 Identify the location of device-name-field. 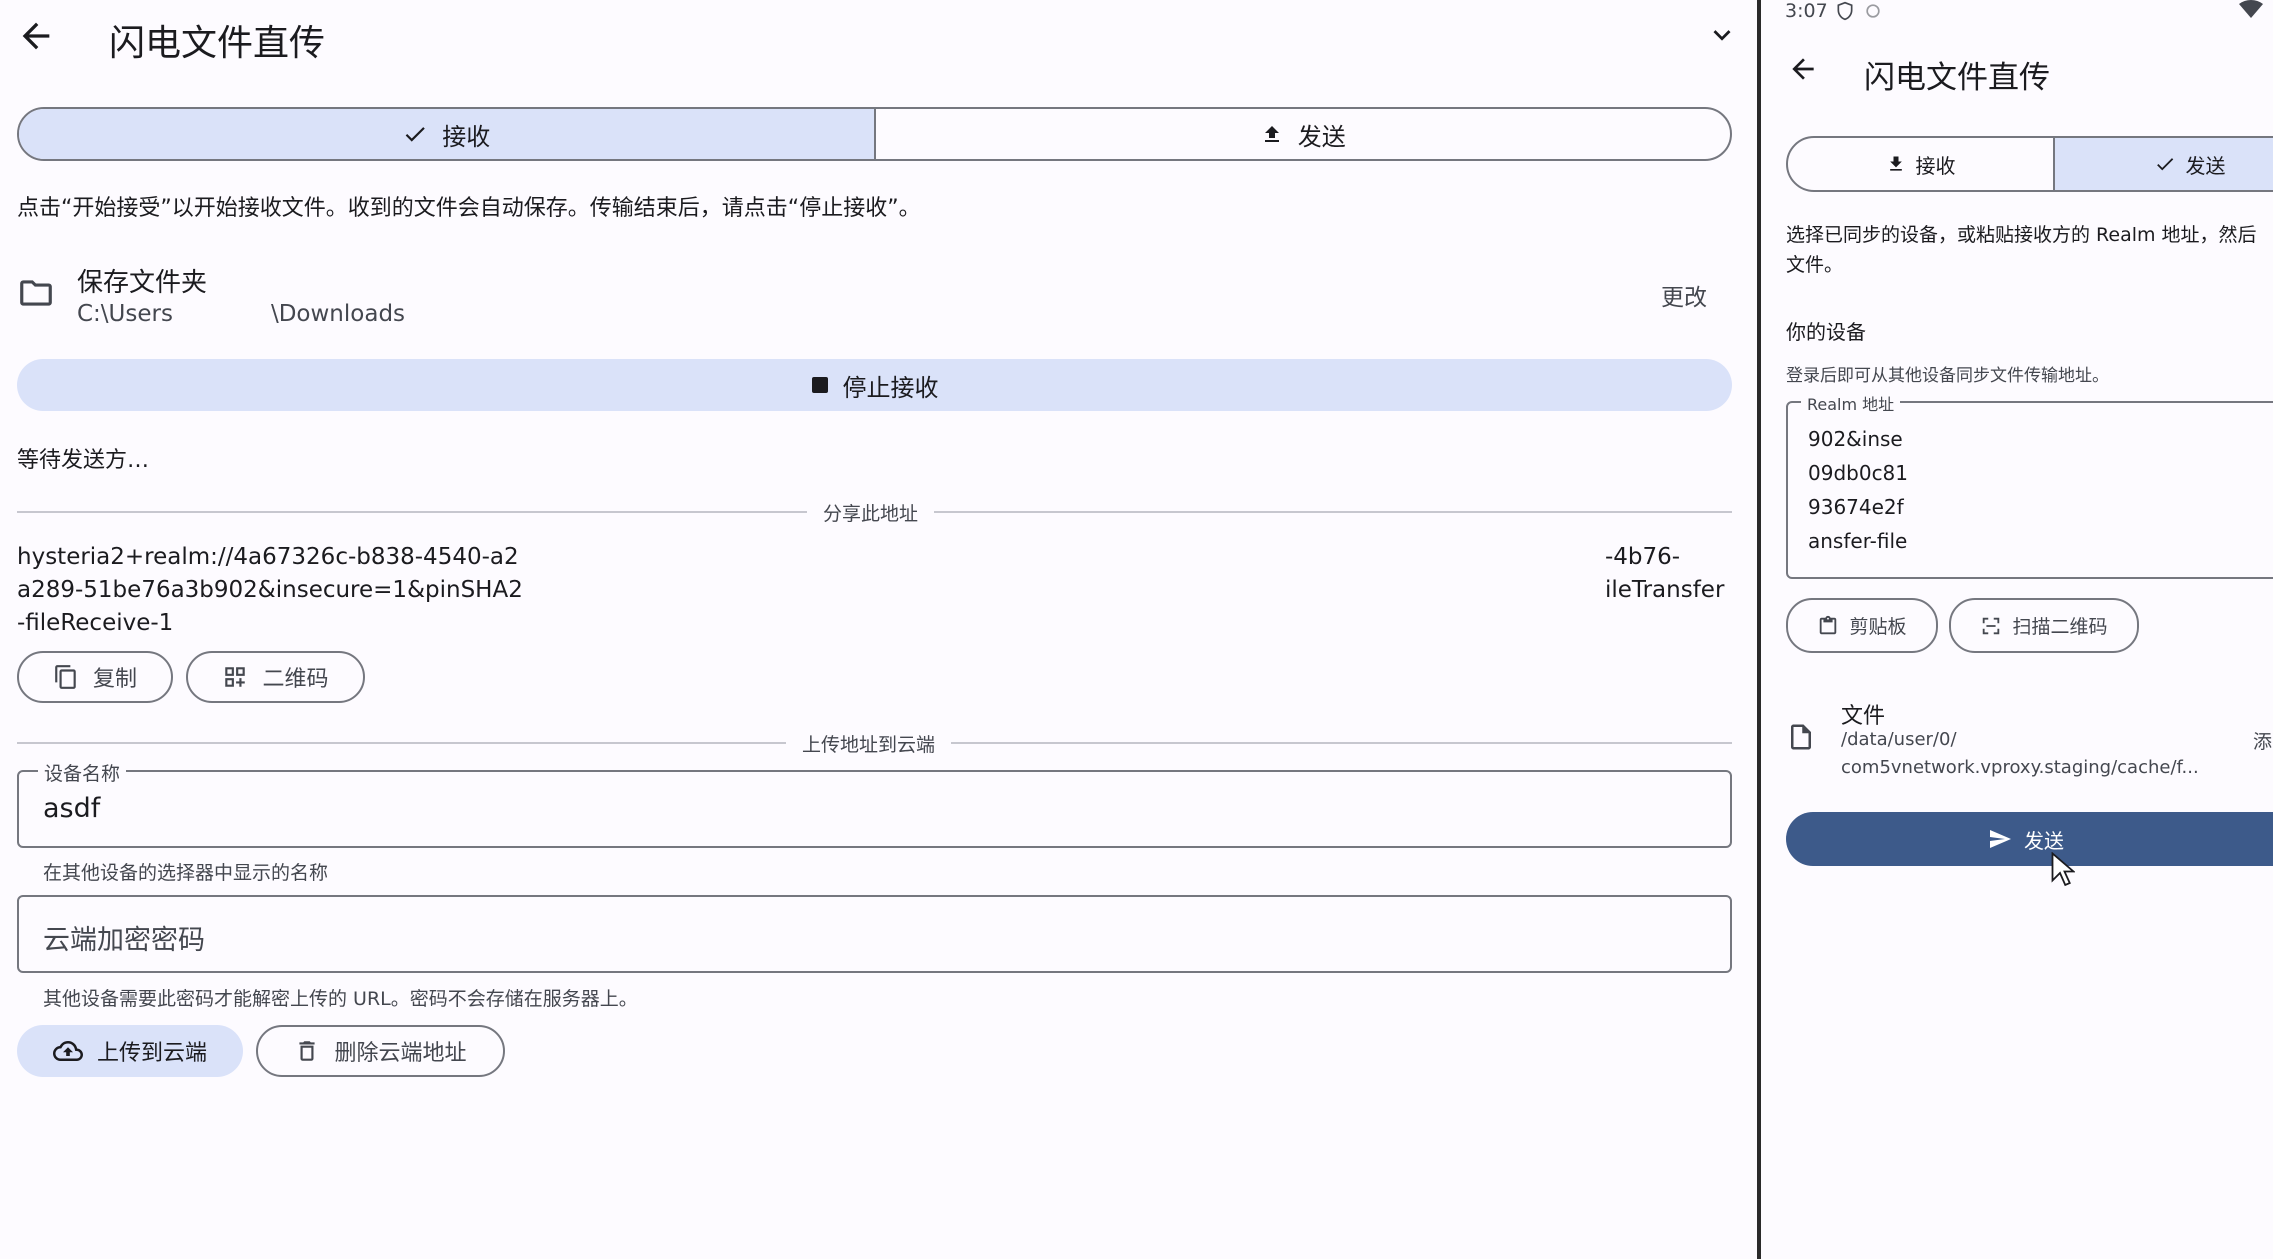
(874, 809).